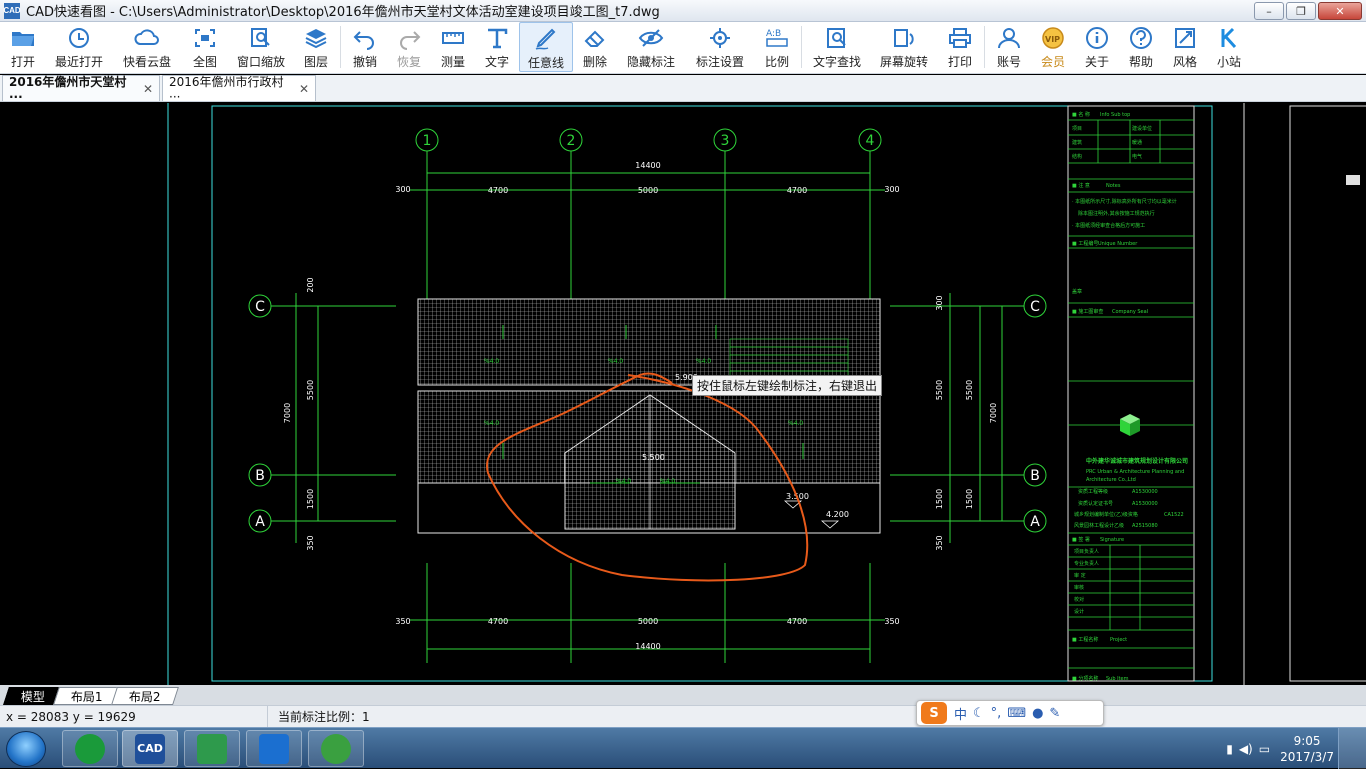 Image resolution: width=1366 pixels, height=769 pixels. What do you see at coordinates (150, 748) in the screenshot?
I see `taskbar-cad-app: CAD` at bounding box center [150, 748].